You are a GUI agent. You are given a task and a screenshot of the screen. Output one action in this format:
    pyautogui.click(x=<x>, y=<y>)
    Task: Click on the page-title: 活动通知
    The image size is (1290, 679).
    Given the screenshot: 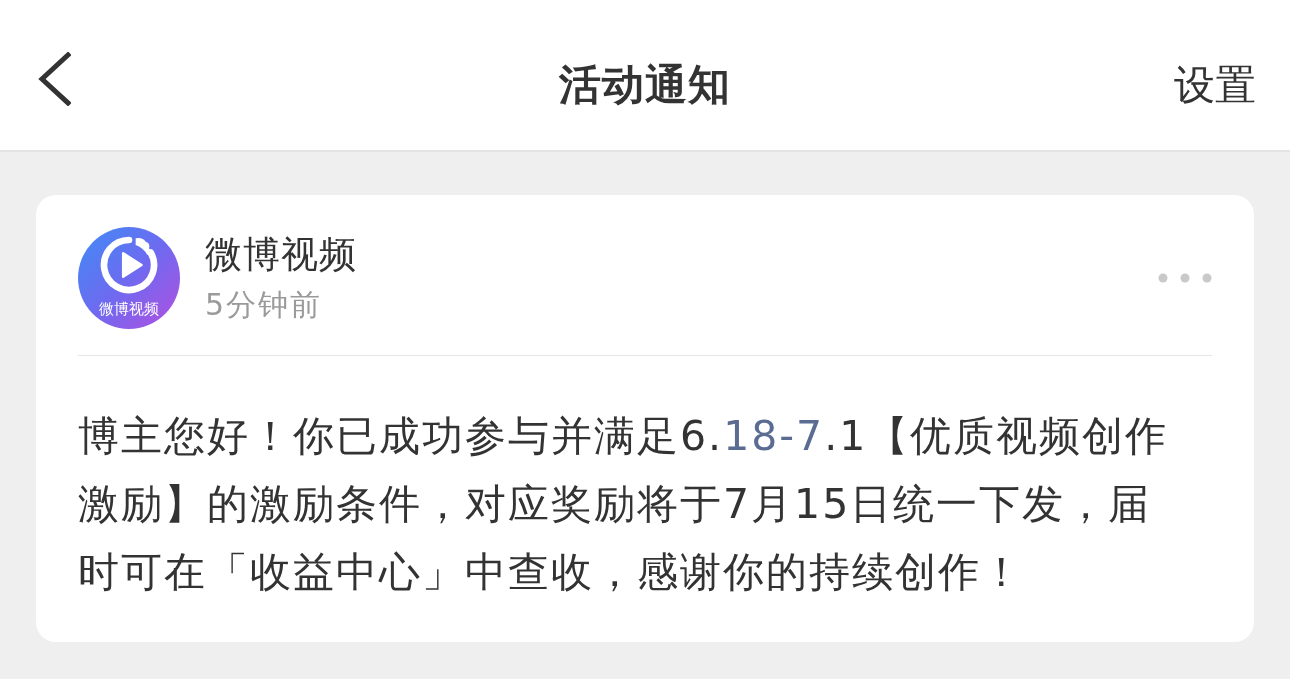 What is the action you would take?
    pyautogui.click(x=645, y=85)
    